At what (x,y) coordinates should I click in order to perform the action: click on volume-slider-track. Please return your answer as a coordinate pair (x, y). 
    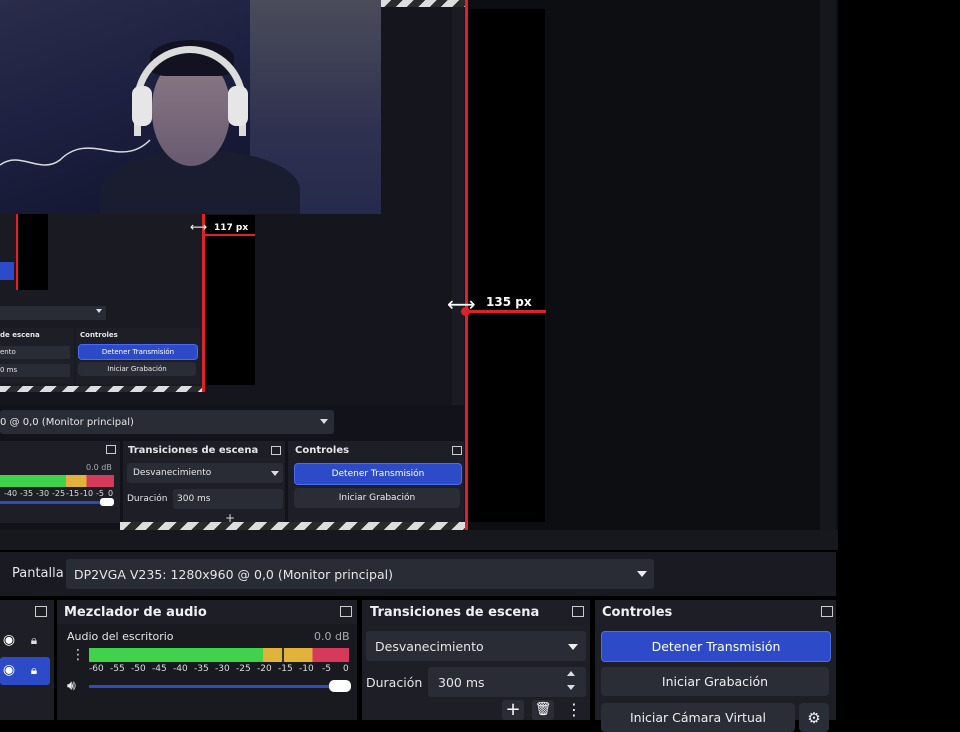
    Looking at the image, I should click on (214, 686).